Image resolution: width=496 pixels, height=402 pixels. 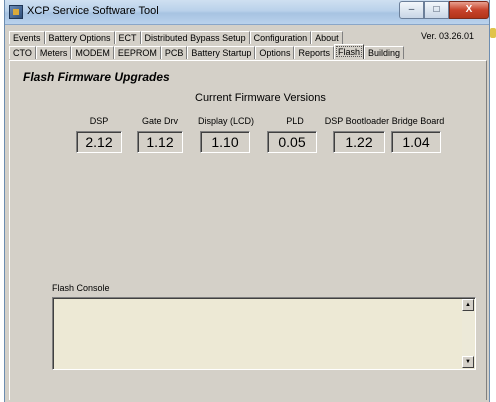 What do you see at coordinates (292, 142) in the screenshot?
I see `pld-version: 0.05` at bounding box center [292, 142].